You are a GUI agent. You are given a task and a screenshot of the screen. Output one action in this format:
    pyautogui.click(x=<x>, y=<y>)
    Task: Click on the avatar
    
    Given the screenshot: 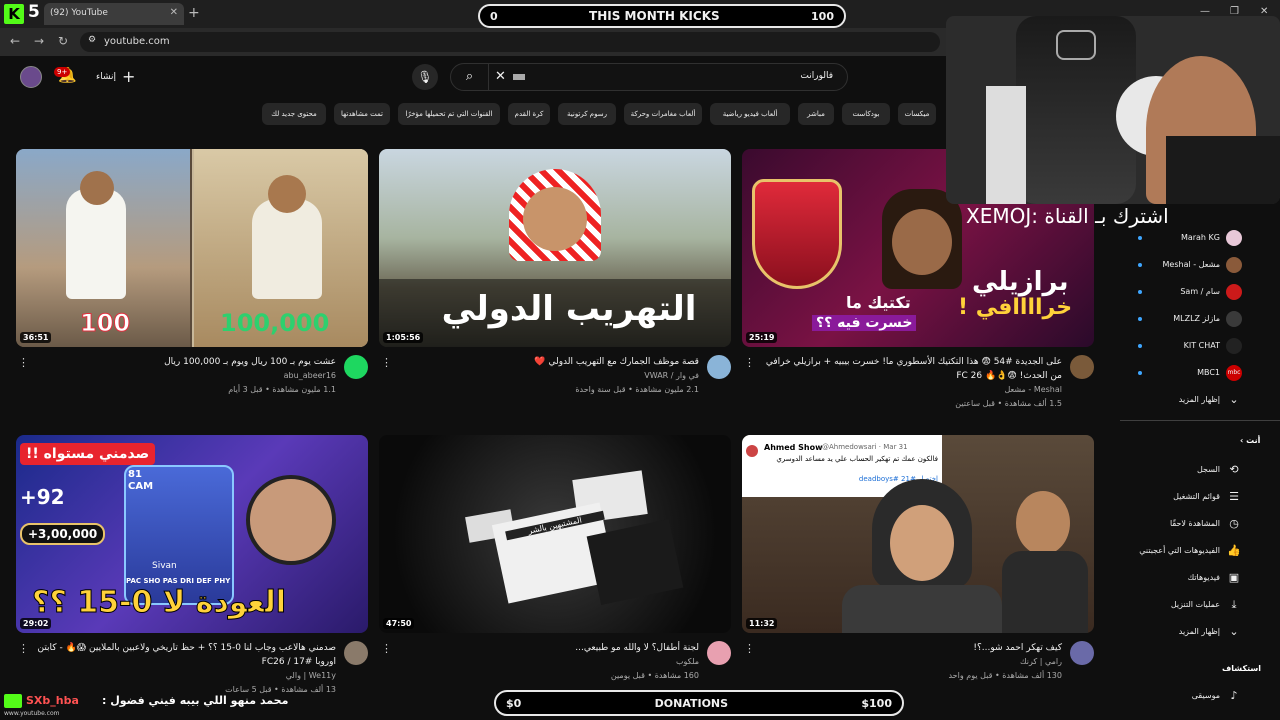 What is the action you would take?
    pyautogui.click(x=31, y=77)
    